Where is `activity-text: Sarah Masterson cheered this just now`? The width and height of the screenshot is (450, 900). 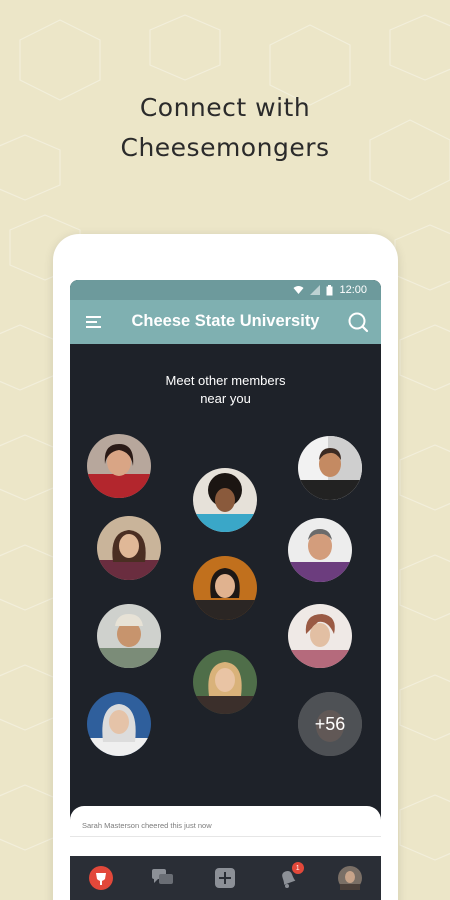 activity-text: Sarah Masterson cheered this just now is located at coordinates (147, 825).